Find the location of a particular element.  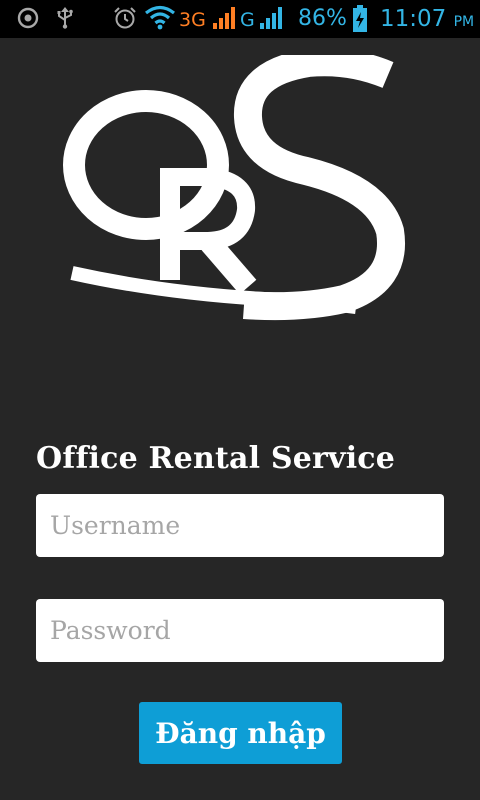

clock-ampm: PM is located at coordinates (464, 22).